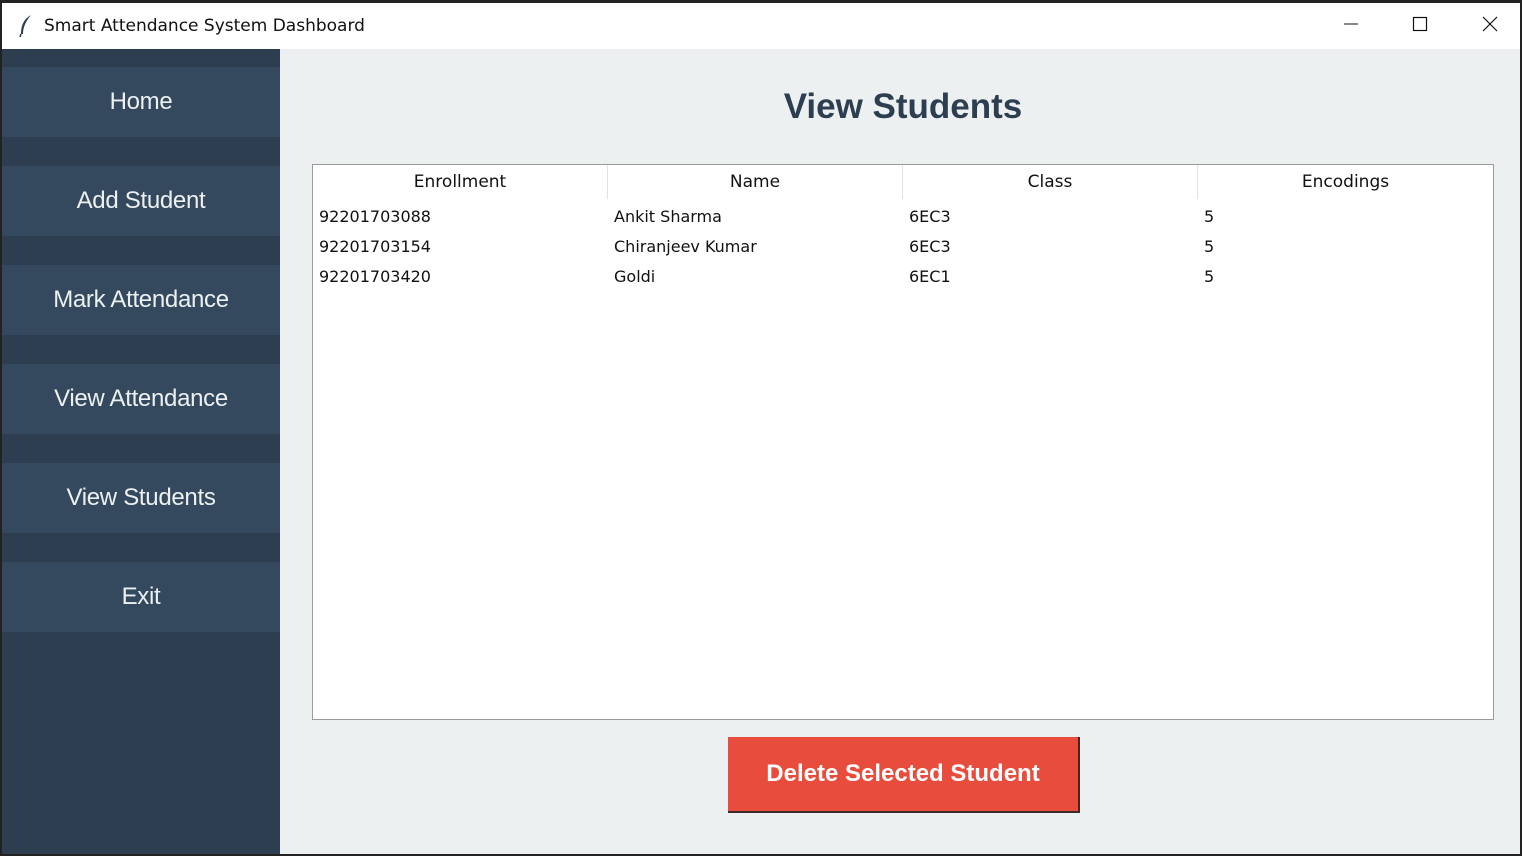 This screenshot has width=1522, height=856. I want to click on minimize-icon, so click(1351, 26).